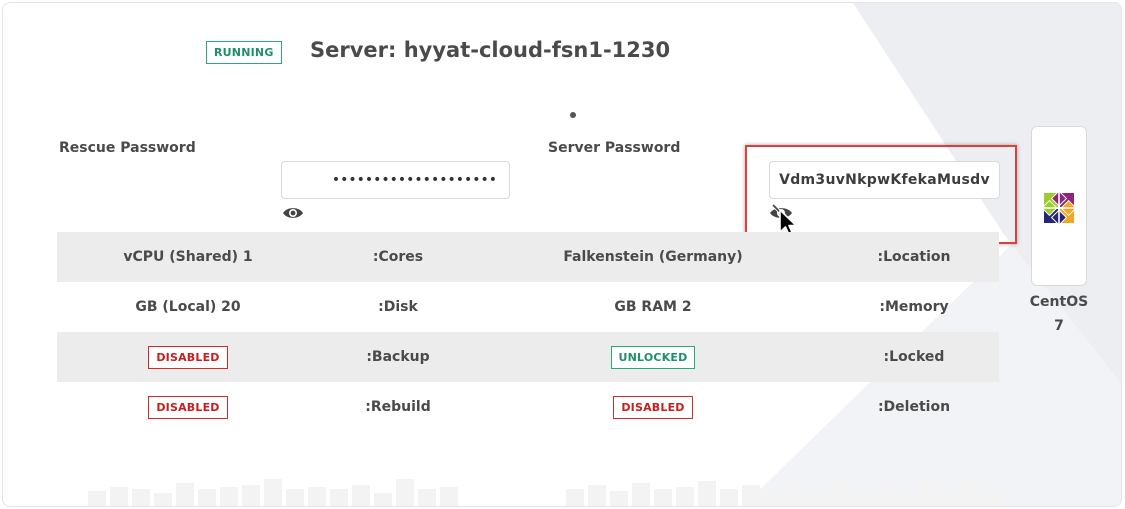 The height and width of the screenshot is (509, 1125). Describe the element at coordinates (127, 148) in the screenshot. I see `rescue-password-label: Rescue Password` at that location.